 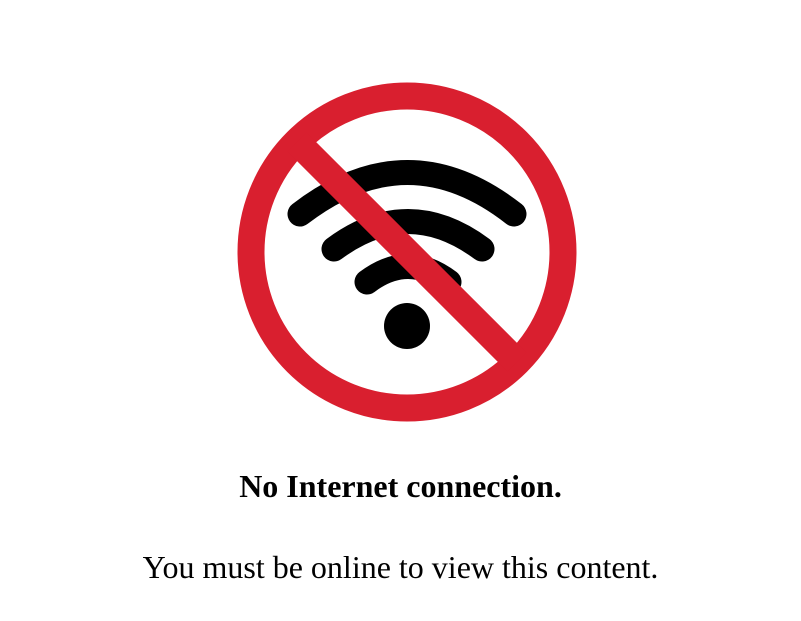 What do you see at coordinates (407, 326) in the screenshot?
I see `wifi-dot` at bounding box center [407, 326].